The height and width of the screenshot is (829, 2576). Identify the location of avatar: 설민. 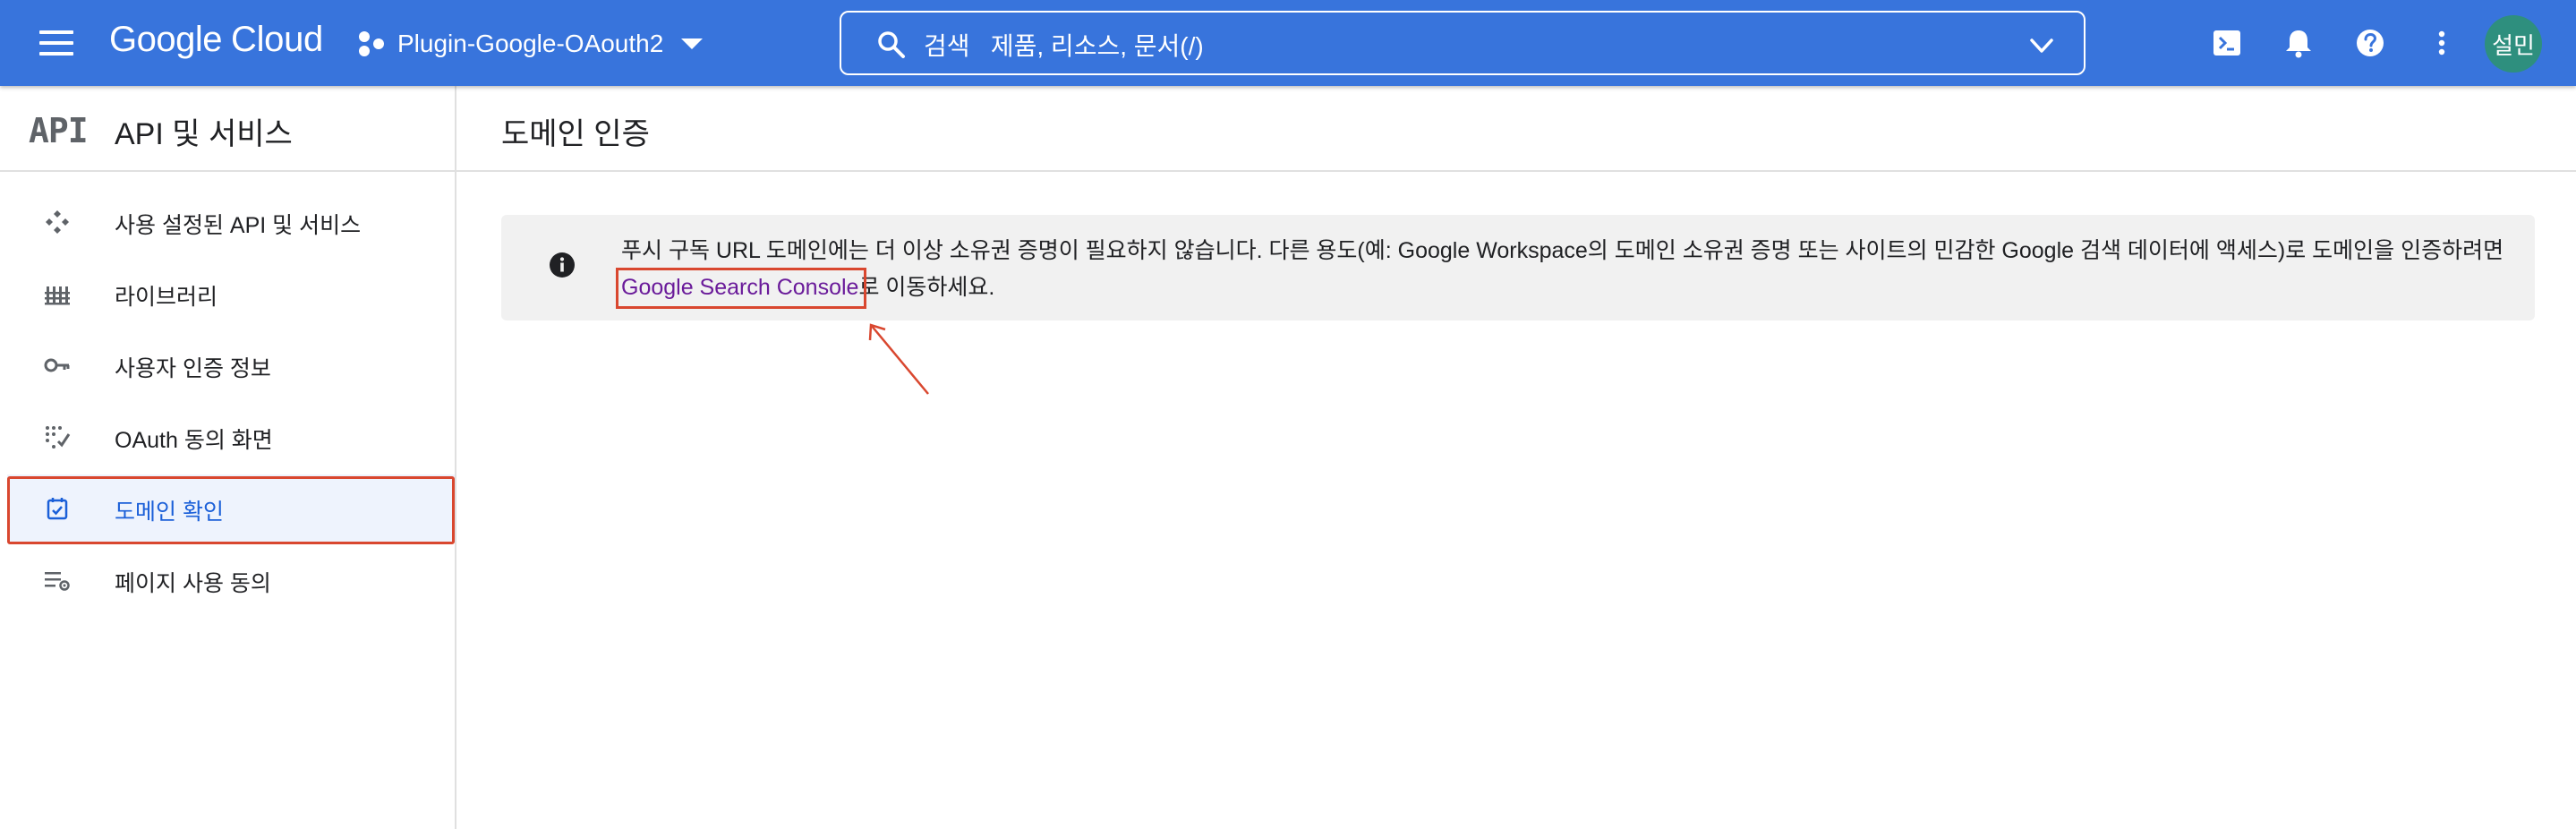
(2513, 44).